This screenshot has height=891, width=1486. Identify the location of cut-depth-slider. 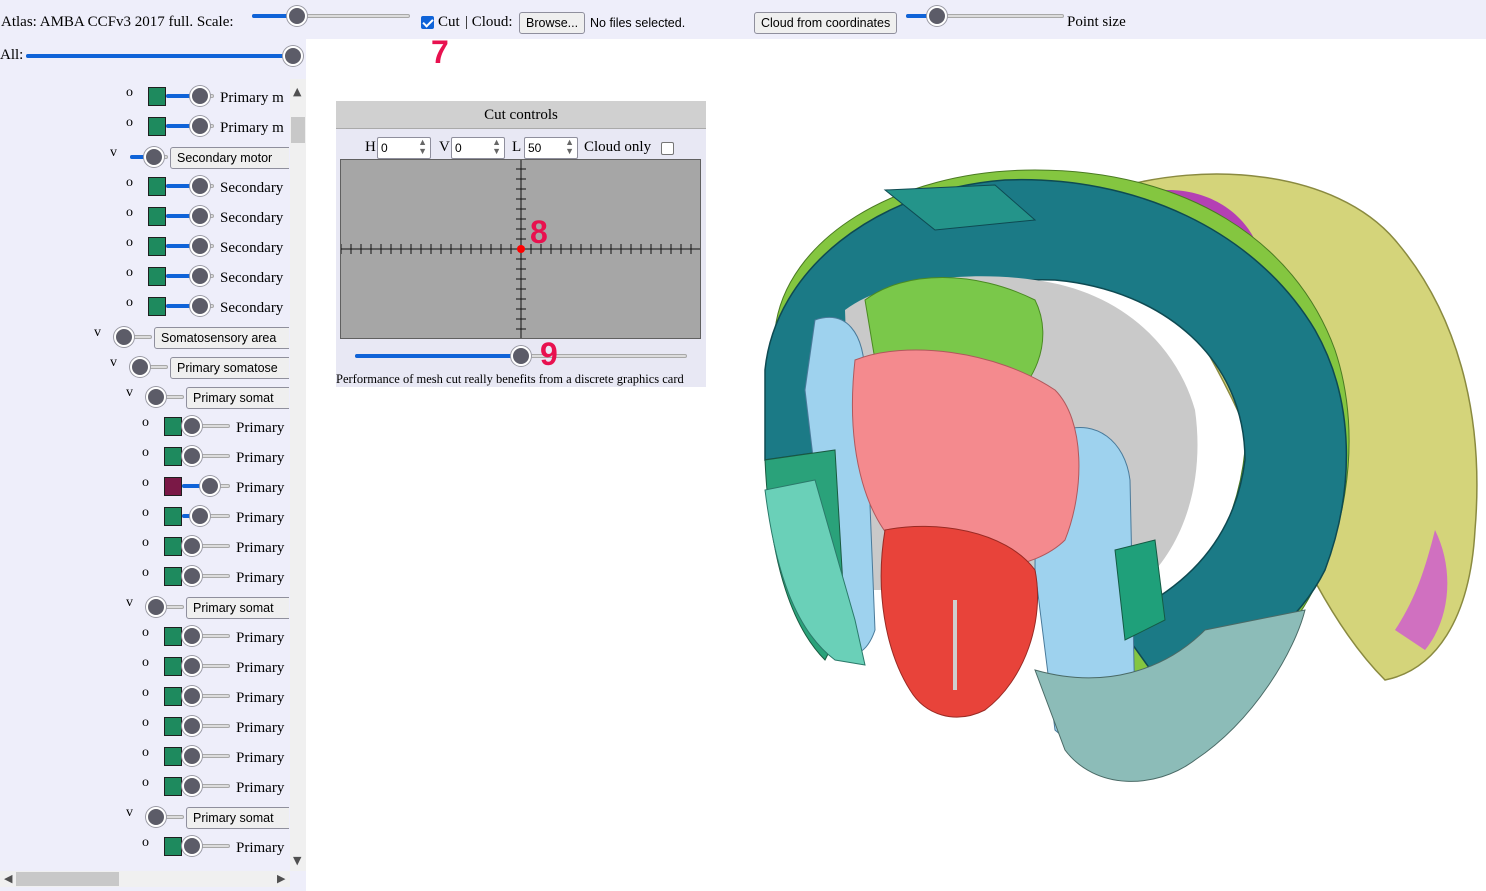
(521, 356).